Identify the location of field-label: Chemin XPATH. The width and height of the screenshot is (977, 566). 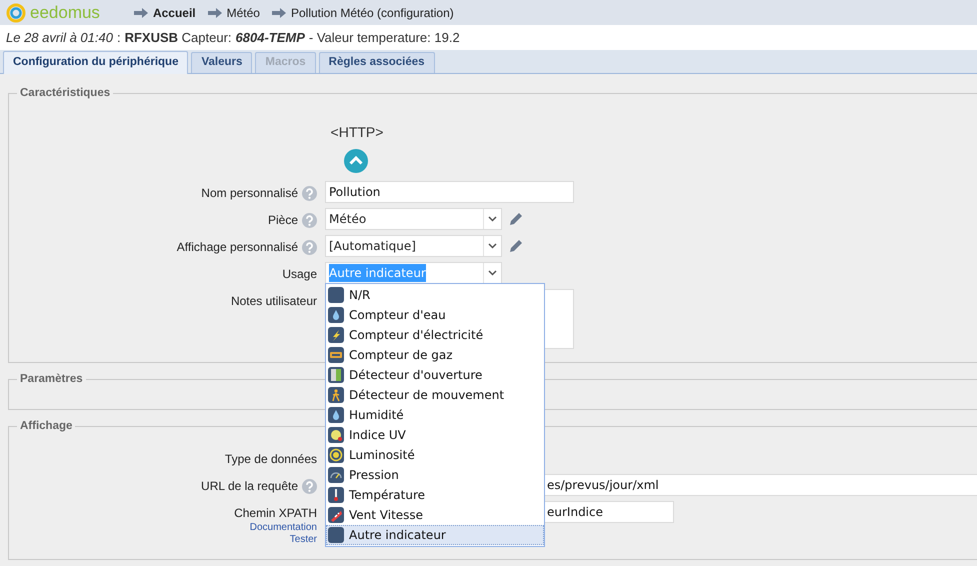
(275, 513).